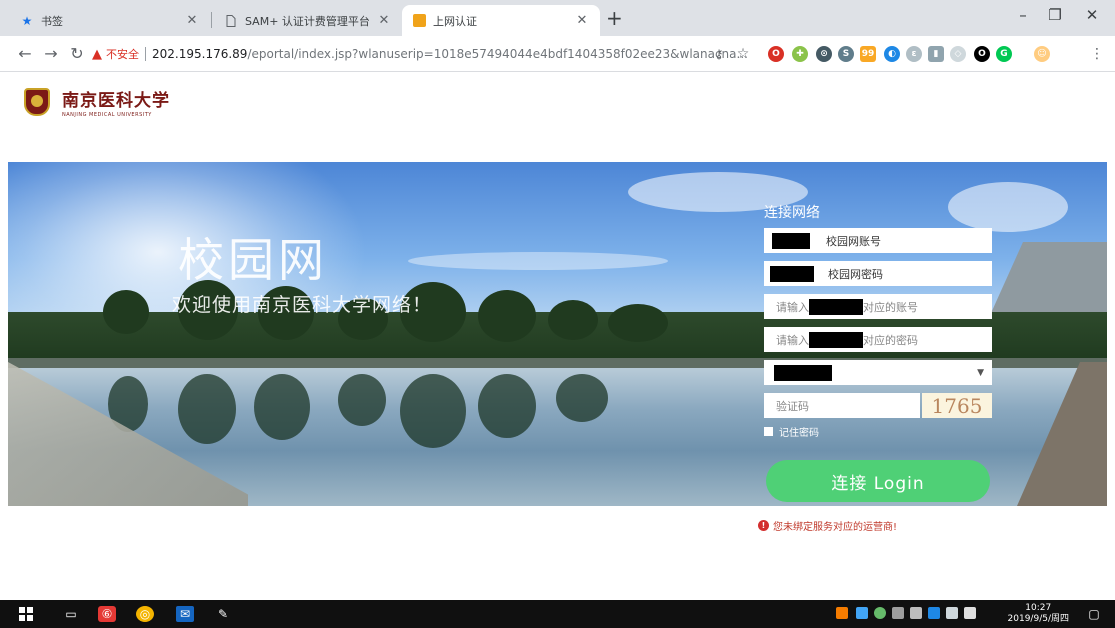 This screenshot has width=1115, height=628. Describe the element at coordinates (308, 20) in the screenshot. I see `tab-sam: SAM+ 认证计费管理平台 ✕` at that location.